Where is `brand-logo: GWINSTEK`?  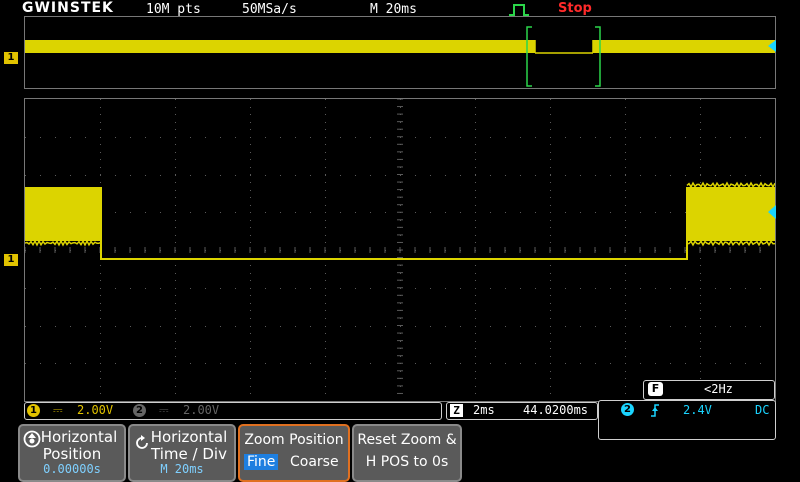 brand-logo: GWINSTEK is located at coordinates (68, 8).